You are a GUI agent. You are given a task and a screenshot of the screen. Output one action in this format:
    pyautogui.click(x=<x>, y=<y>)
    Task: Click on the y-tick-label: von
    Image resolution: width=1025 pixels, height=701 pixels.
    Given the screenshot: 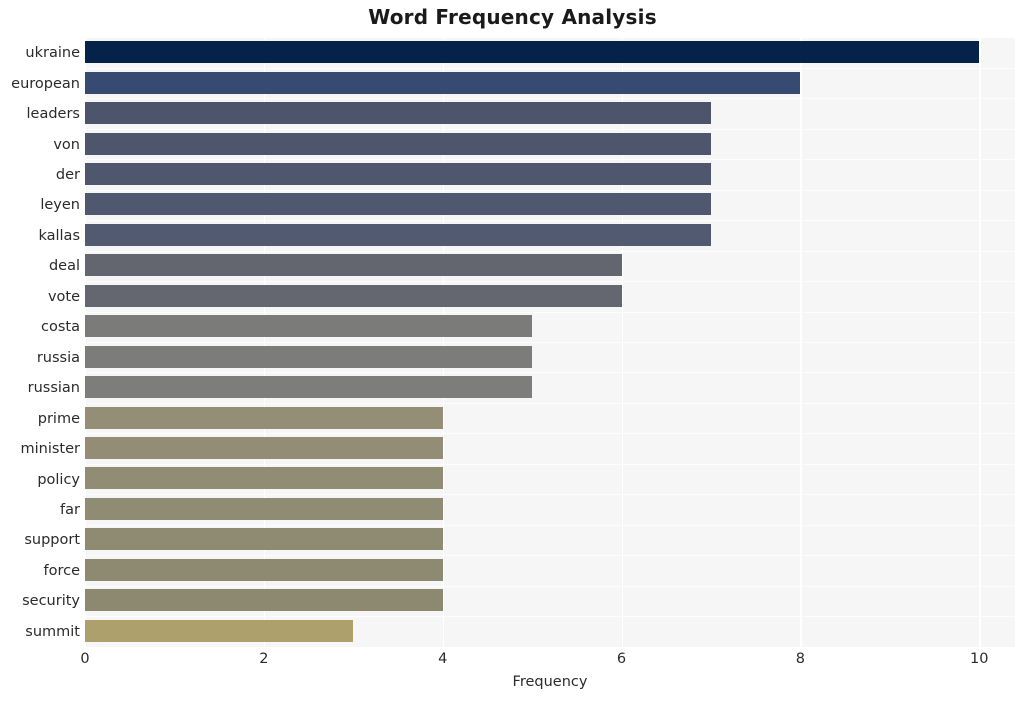 What is the action you would take?
    pyautogui.click(x=66, y=144)
    